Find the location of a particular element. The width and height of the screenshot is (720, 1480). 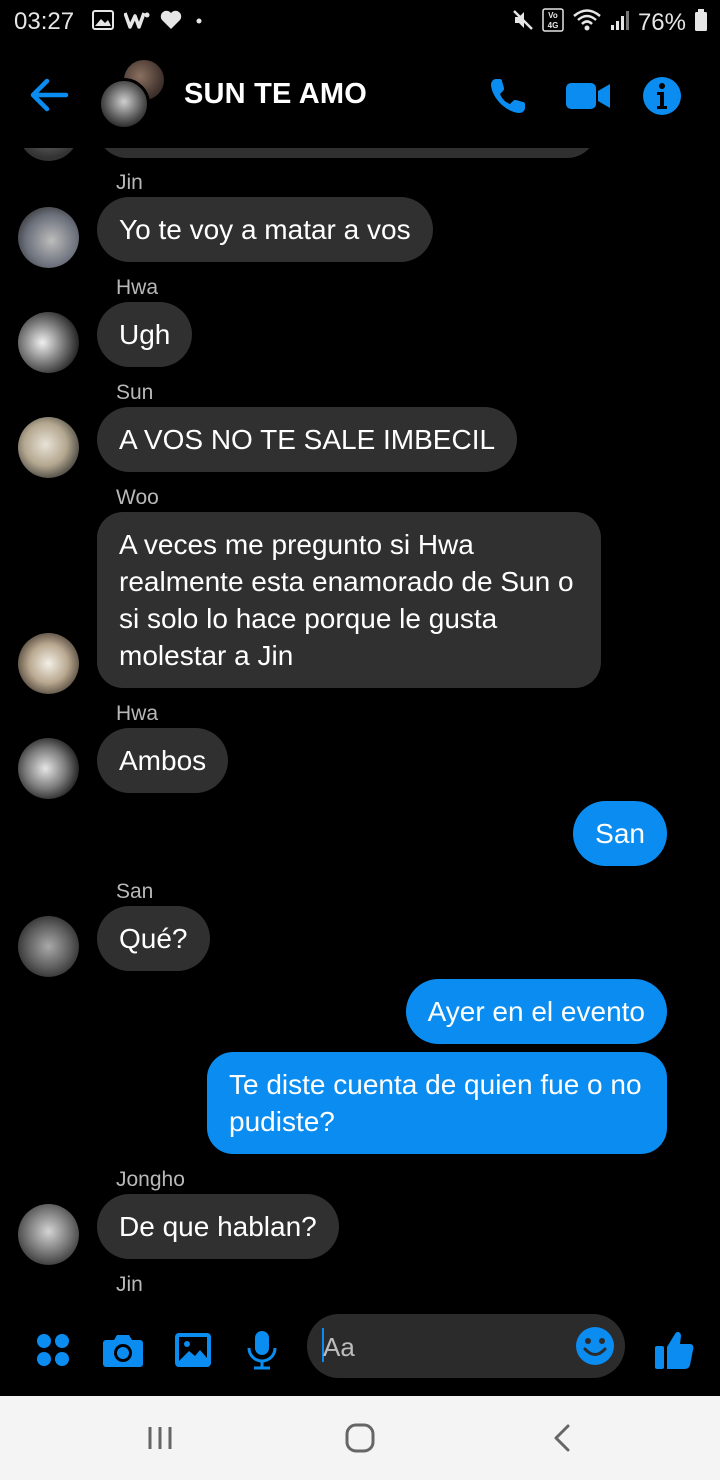

signal-icon is located at coordinates (620, 22).